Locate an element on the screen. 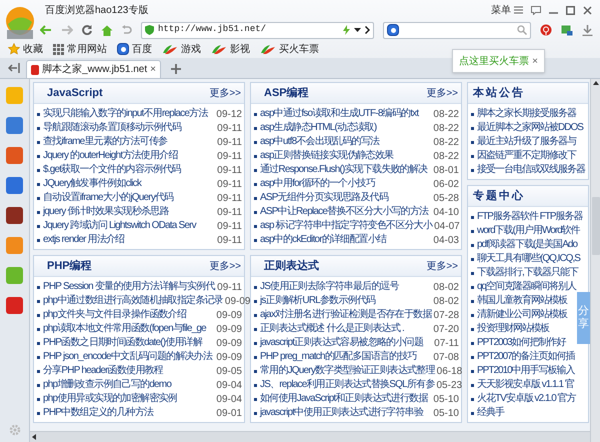 This screenshot has height=442, width=600. article-link: 经典手 is located at coordinates (487, 413).